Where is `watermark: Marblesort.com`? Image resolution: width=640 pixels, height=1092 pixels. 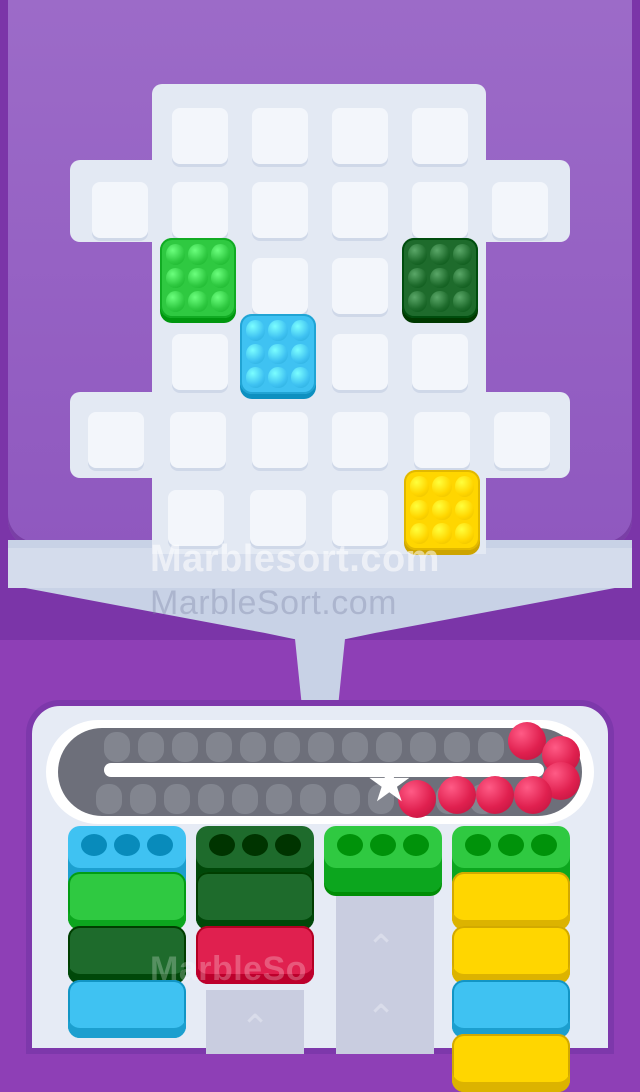
watermark: Marblesort.com is located at coordinates (295, 559).